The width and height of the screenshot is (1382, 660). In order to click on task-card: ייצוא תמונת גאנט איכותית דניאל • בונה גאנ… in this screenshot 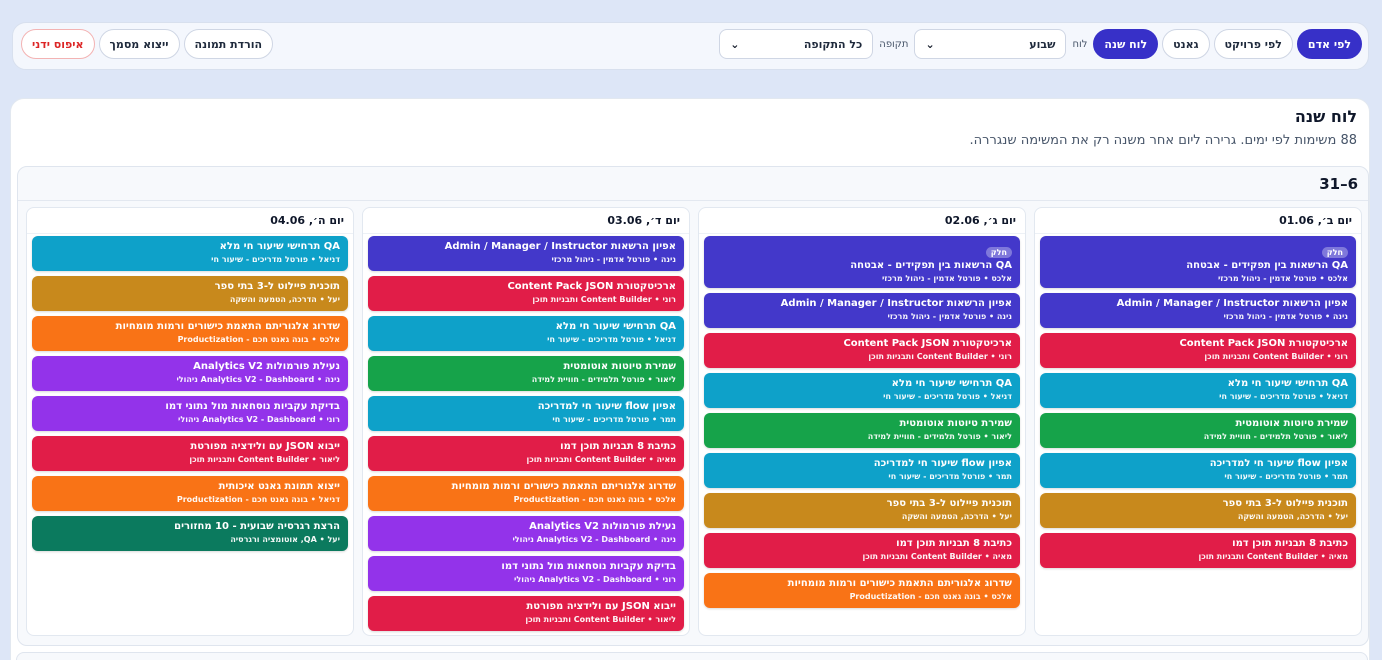, I will do `click(190, 493)`.